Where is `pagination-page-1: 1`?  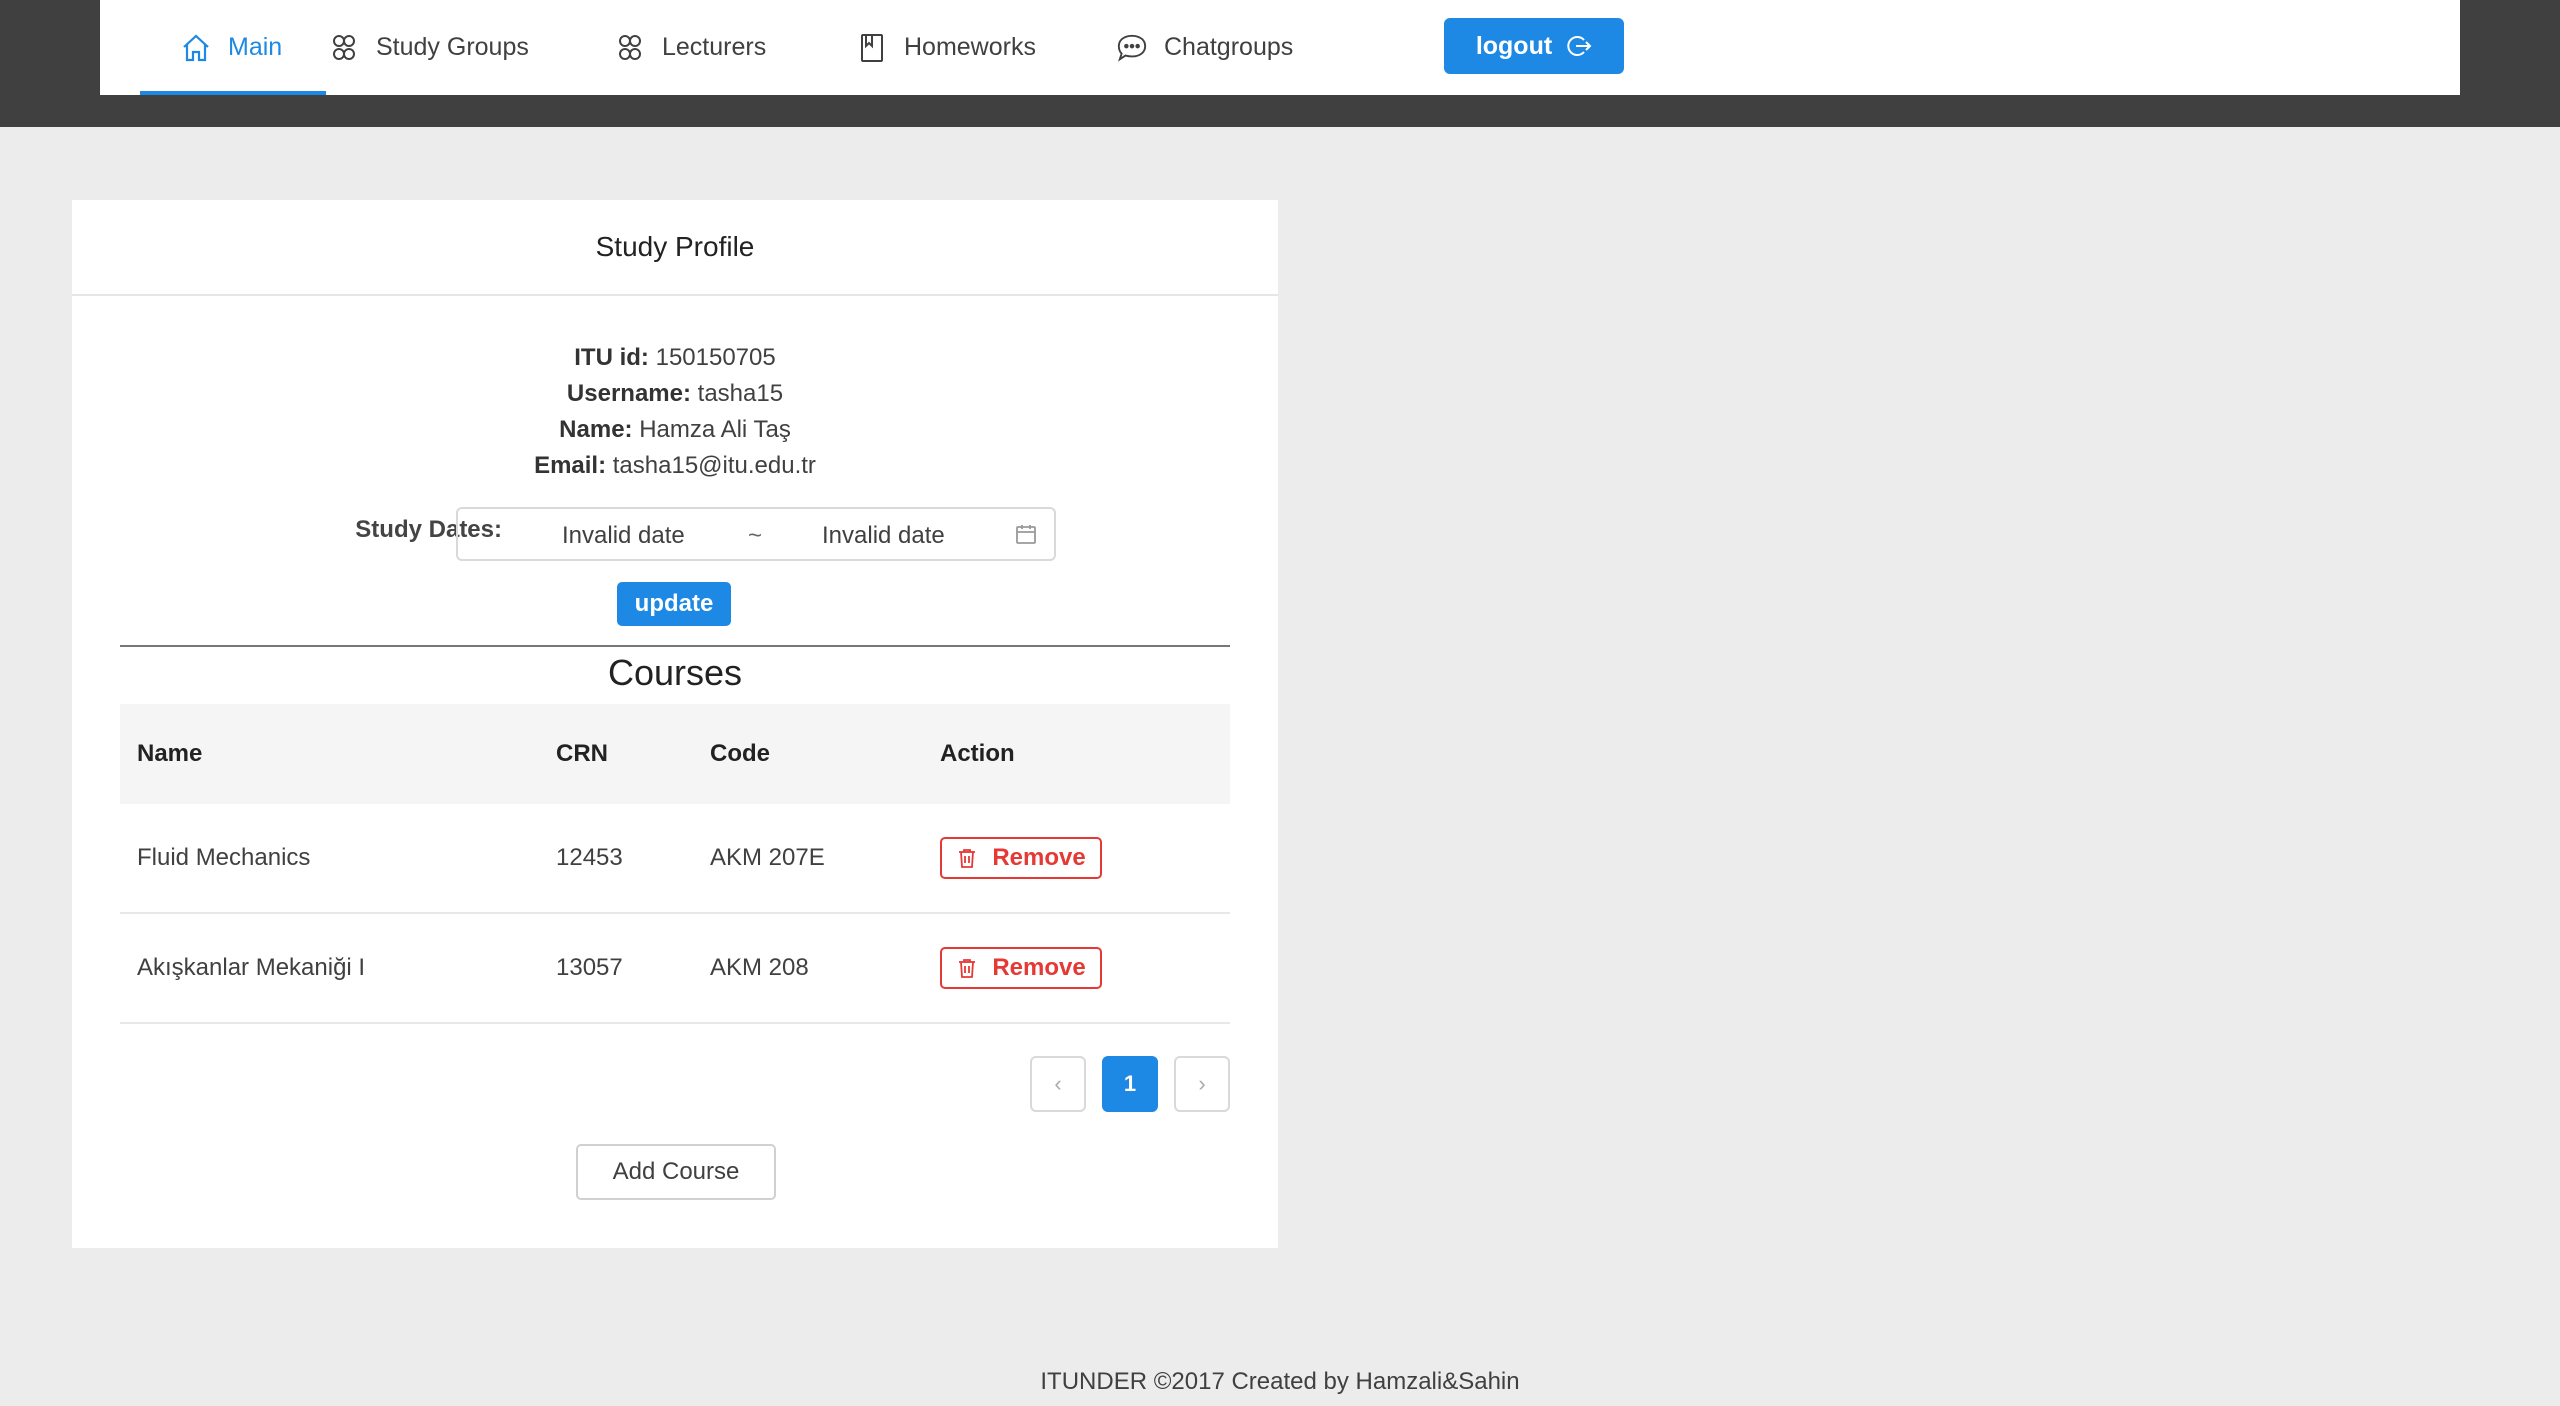
pagination-page-1: 1 is located at coordinates (1130, 1084).